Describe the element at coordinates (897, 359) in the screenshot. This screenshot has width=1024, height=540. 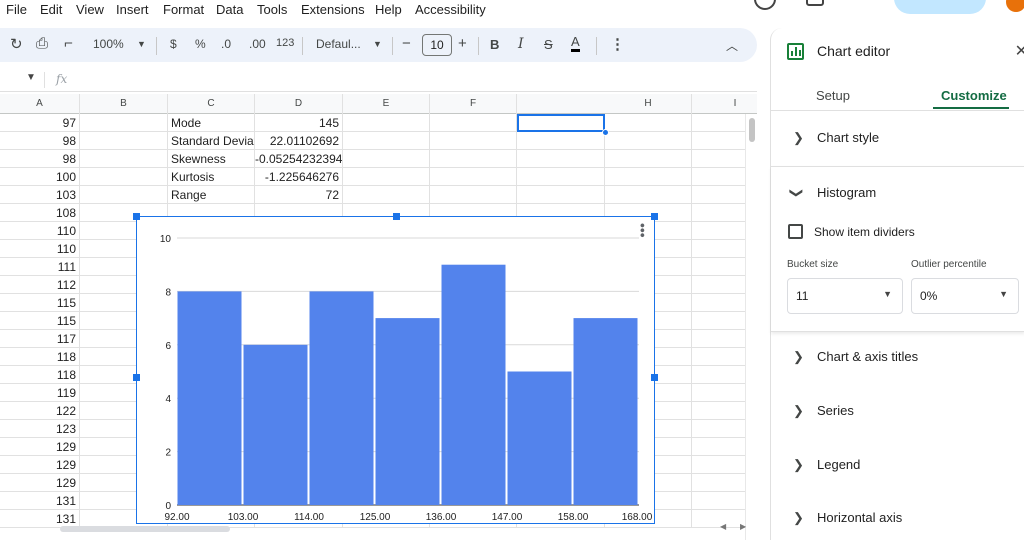
I see `section-chart-axis-titles: ❯ Chart & axis titles` at that location.